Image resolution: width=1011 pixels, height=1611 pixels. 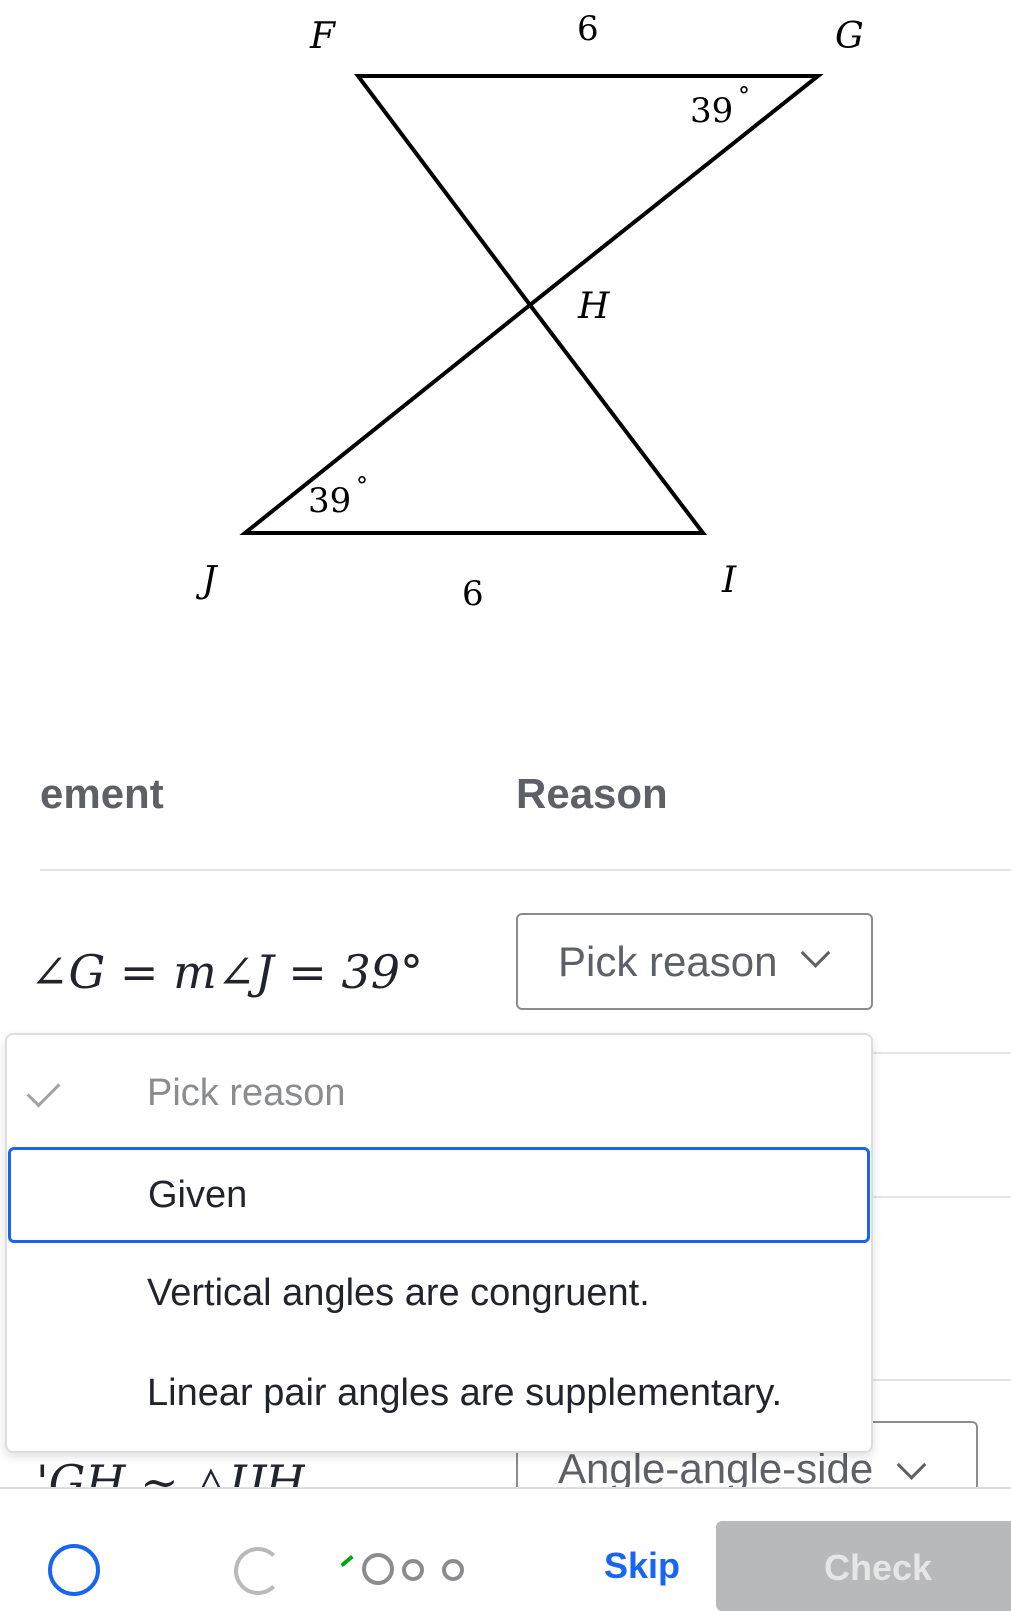 I want to click on menu-option-vertical-angles: Vertical angles are congruent., so click(x=439, y=1293).